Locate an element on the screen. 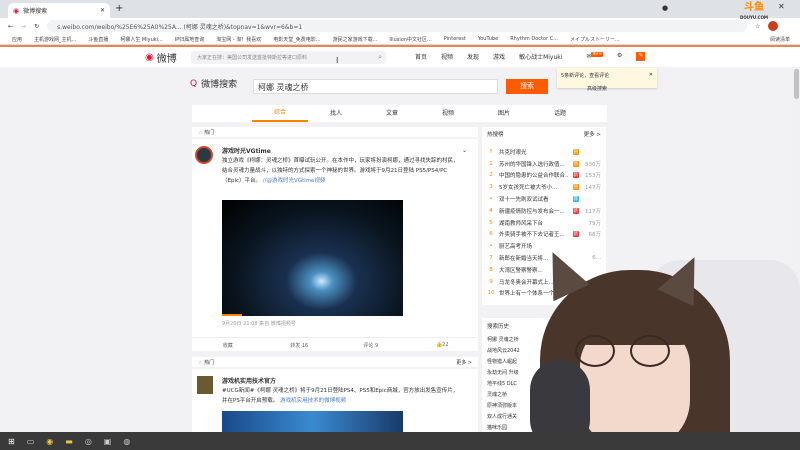  tab-topics: 话题 is located at coordinates (560, 113).